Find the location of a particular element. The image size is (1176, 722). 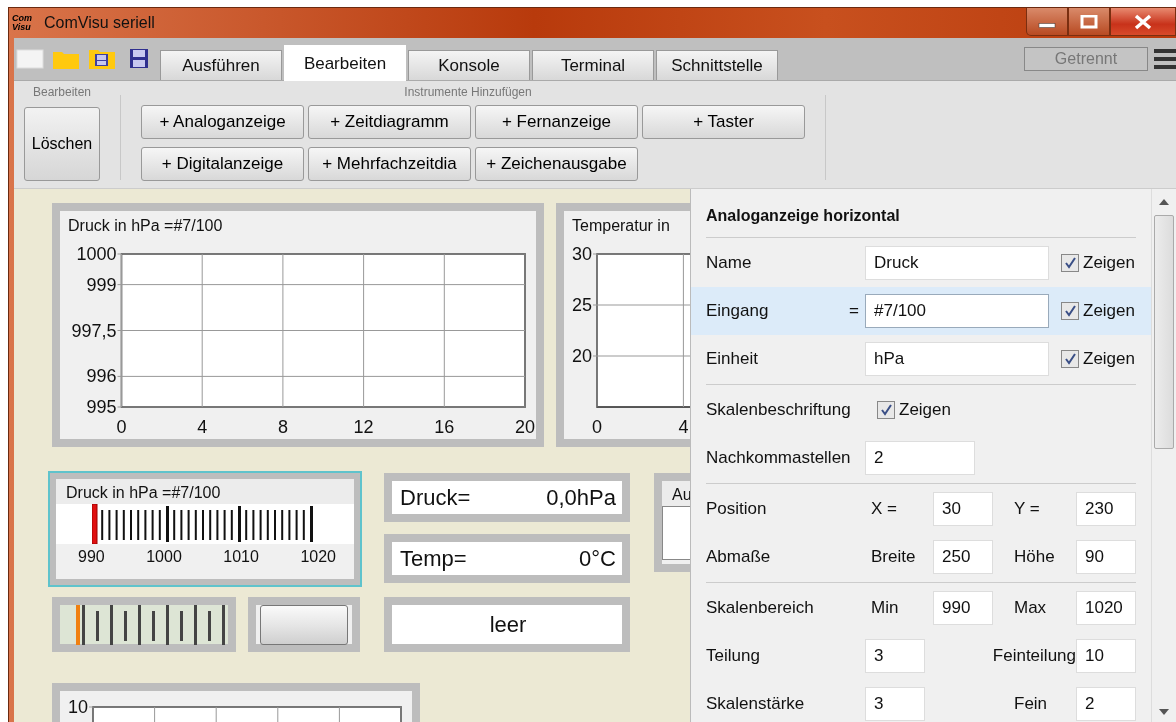

instrument-title: Au is located at coordinates (676, 493).